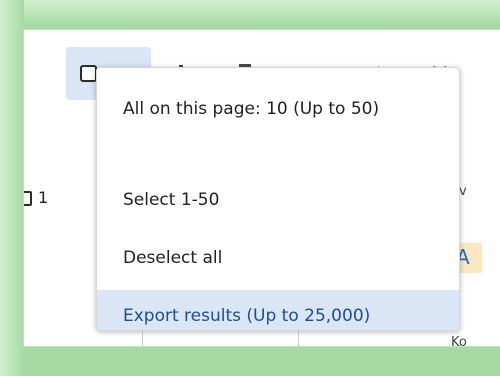  Describe the element at coordinates (278, 109) in the screenshot. I see `menu-item-select-all-on-page: All on this page: 10 (Up to 50)` at that location.